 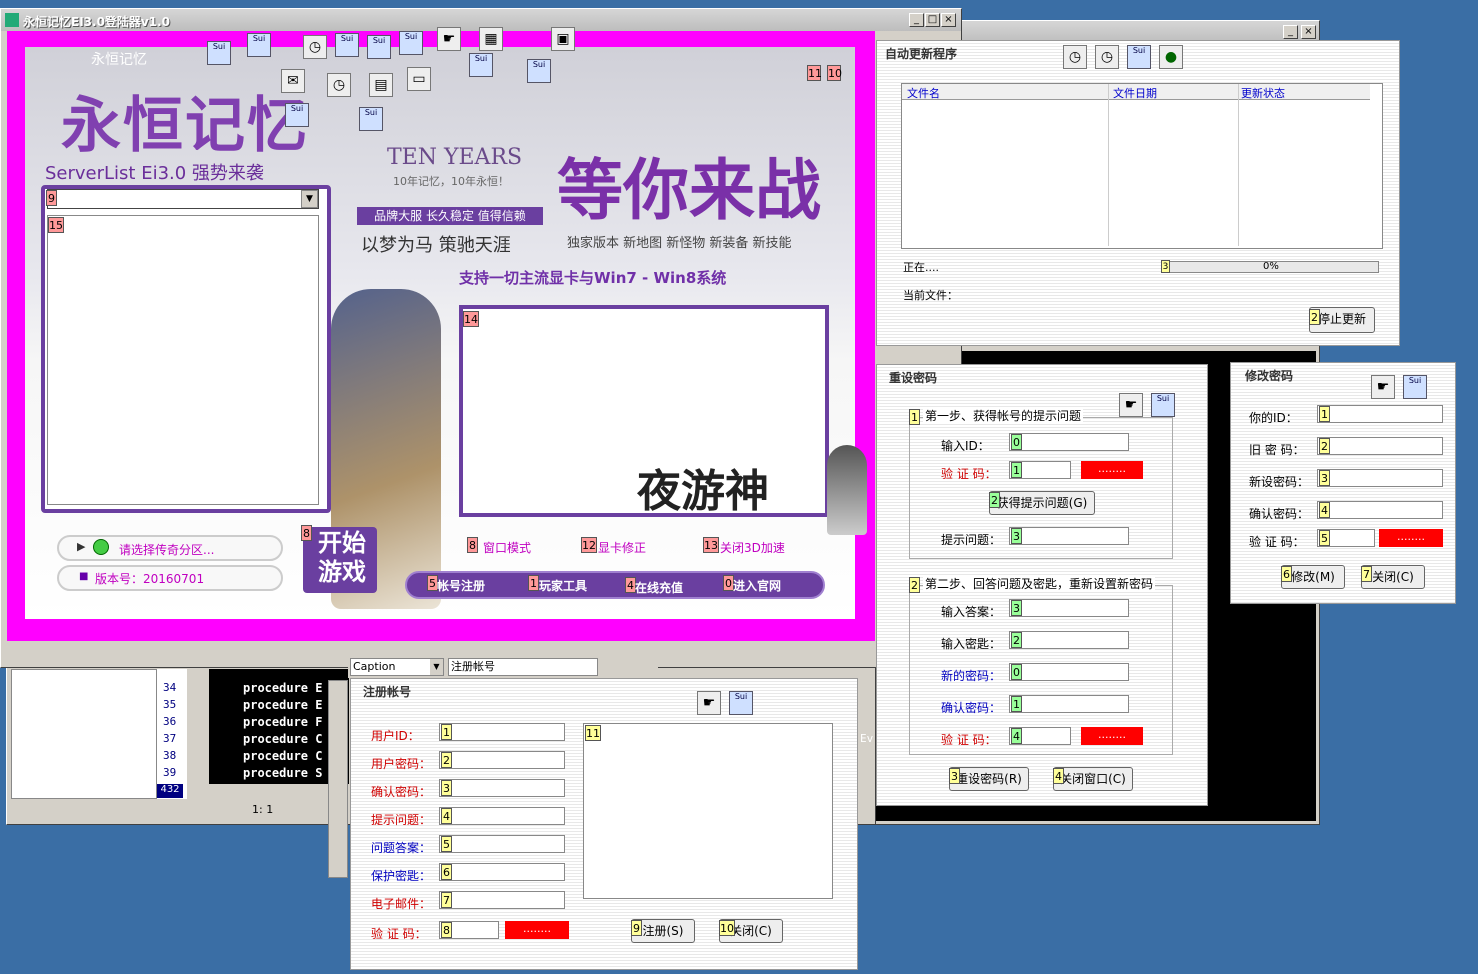 I want to click on badge: 8, so click(x=472, y=545).